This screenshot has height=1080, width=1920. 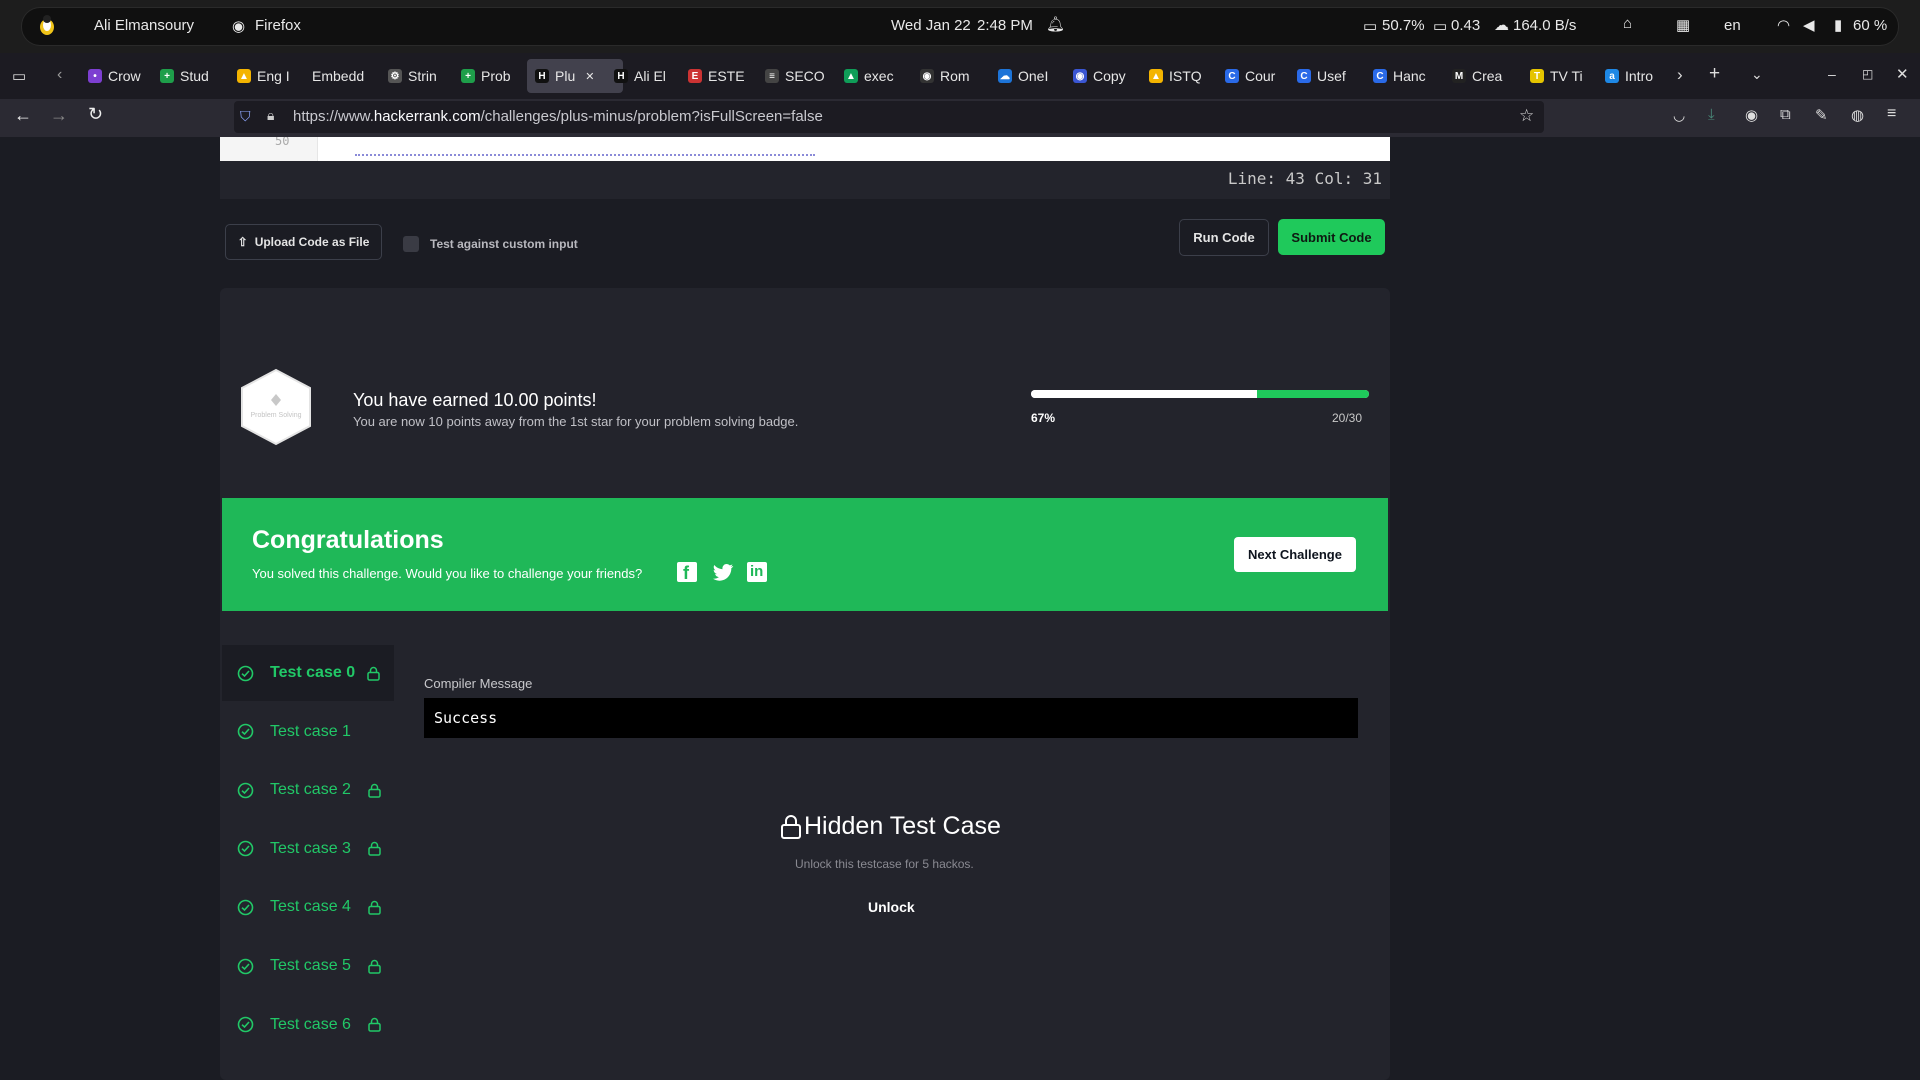 I want to click on tab-istq: ▲ ISTQ, so click(x=1179, y=76).